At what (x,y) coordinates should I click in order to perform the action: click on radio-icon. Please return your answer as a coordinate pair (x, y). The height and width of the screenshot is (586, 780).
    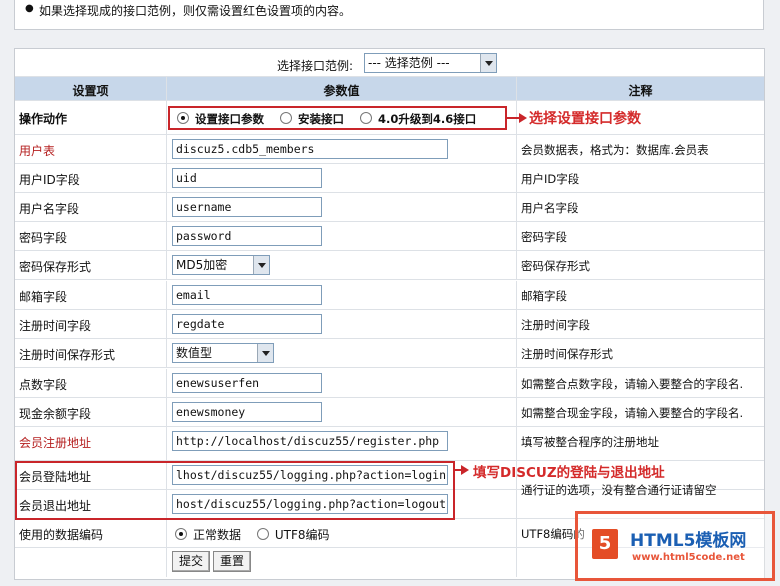
    Looking at the image, I should click on (262, 534).